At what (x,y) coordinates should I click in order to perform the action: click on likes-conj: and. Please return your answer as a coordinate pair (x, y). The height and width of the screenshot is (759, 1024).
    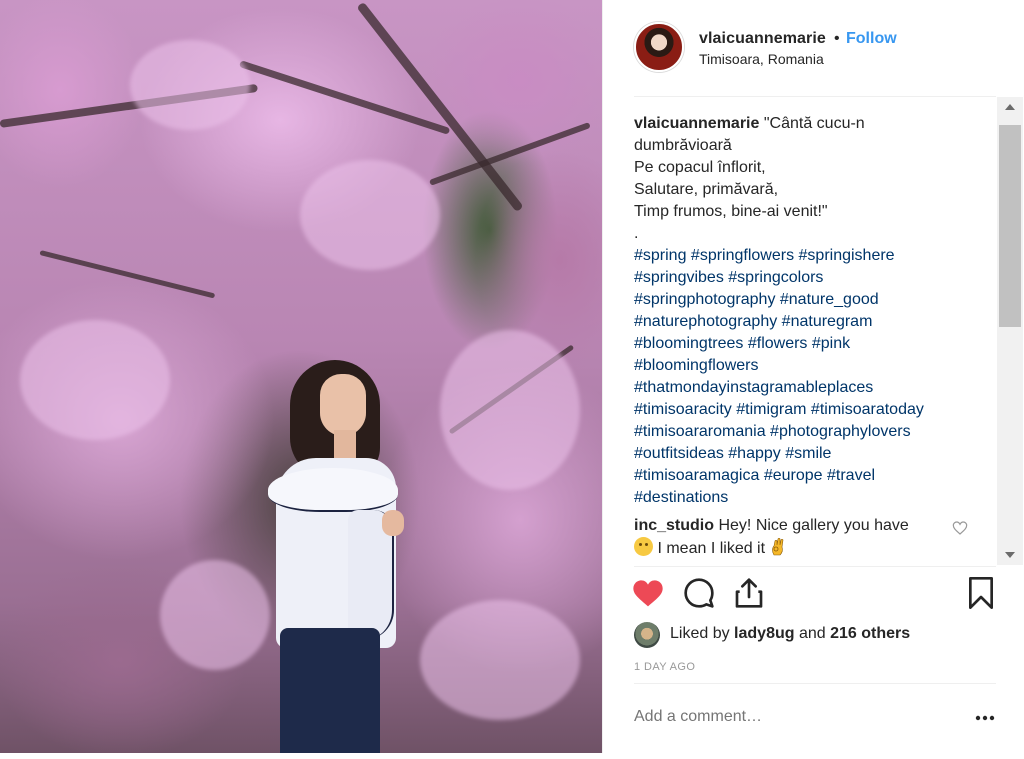
    Looking at the image, I should click on (812, 633).